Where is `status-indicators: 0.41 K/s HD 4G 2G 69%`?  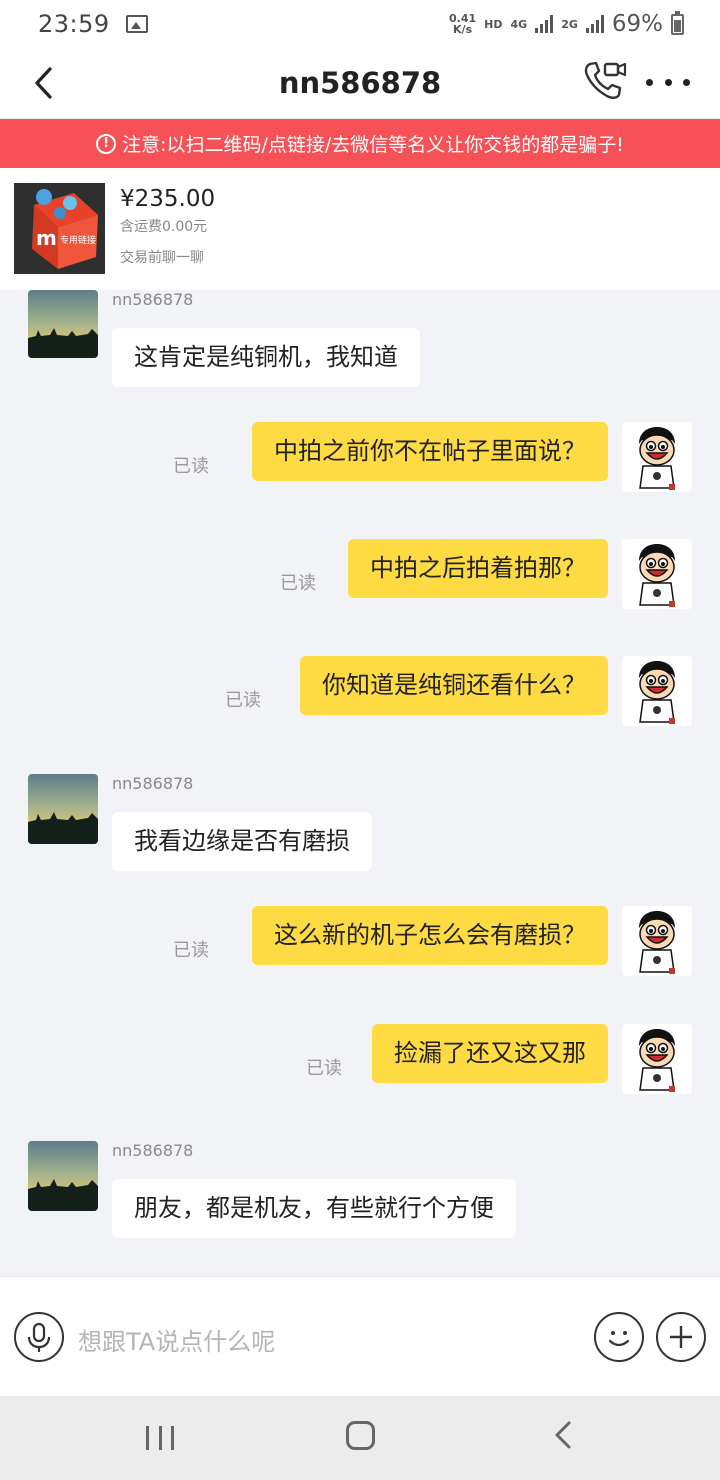 status-indicators: 0.41 K/s HD 4G 2G 69% is located at coordinates (566, 23).